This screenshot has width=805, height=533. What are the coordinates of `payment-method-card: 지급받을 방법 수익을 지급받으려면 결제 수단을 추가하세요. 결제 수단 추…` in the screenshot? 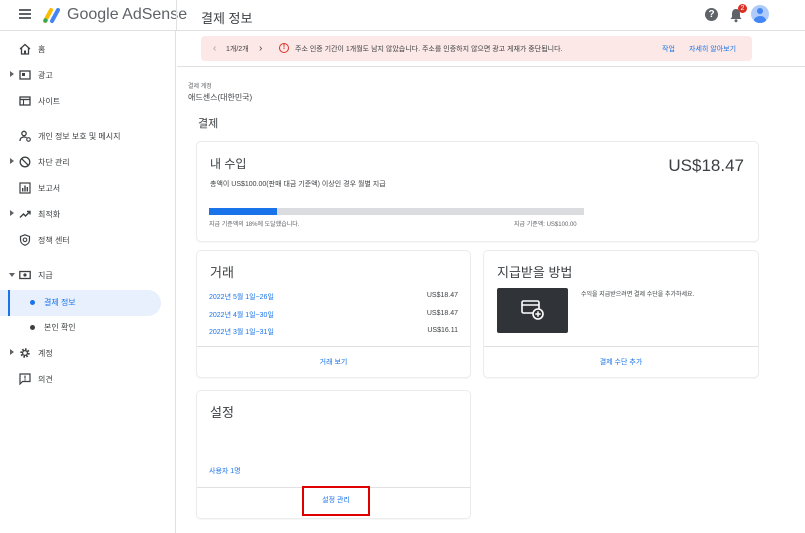 It's located at (621, 314).